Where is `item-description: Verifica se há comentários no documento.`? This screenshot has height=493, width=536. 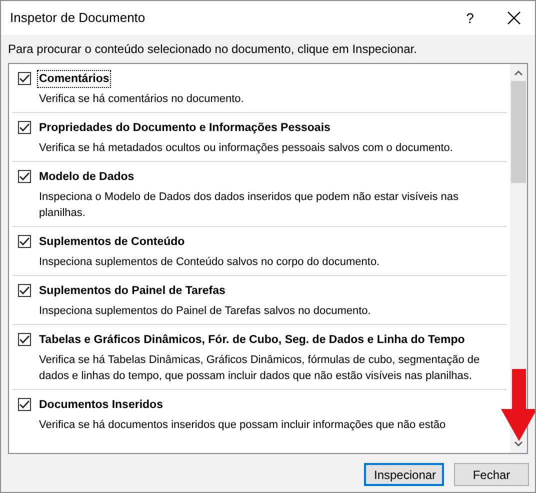
item-description: Verifica se há comentários no documento. is located at coordinates (141, 99).